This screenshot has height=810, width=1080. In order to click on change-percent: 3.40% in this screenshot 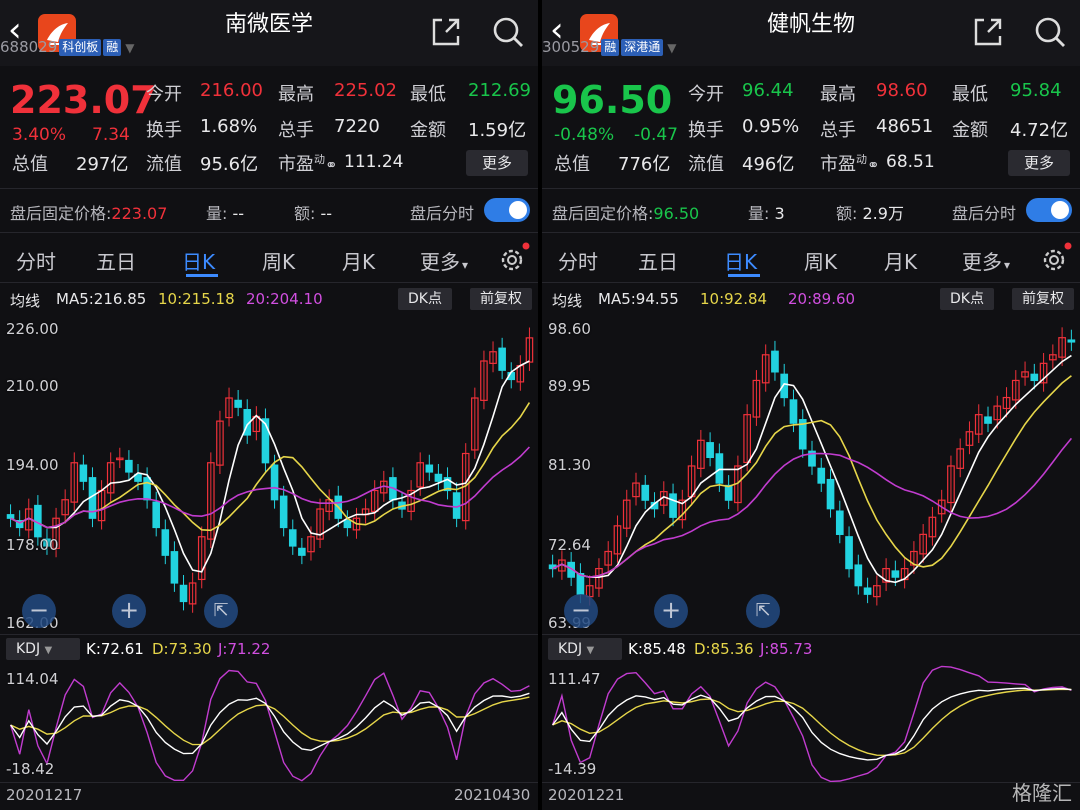, I will do `click(39, 135)`.